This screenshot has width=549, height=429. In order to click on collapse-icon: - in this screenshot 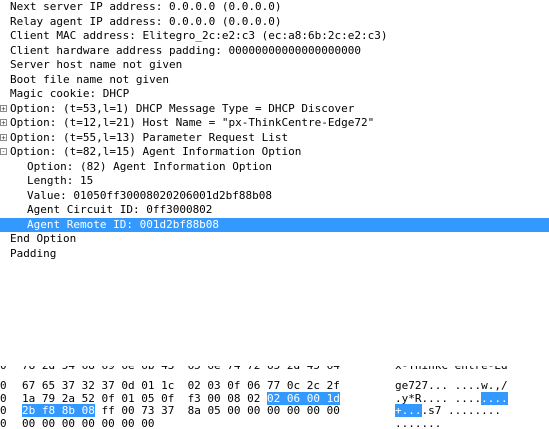, I will do `click(3, 152)`.